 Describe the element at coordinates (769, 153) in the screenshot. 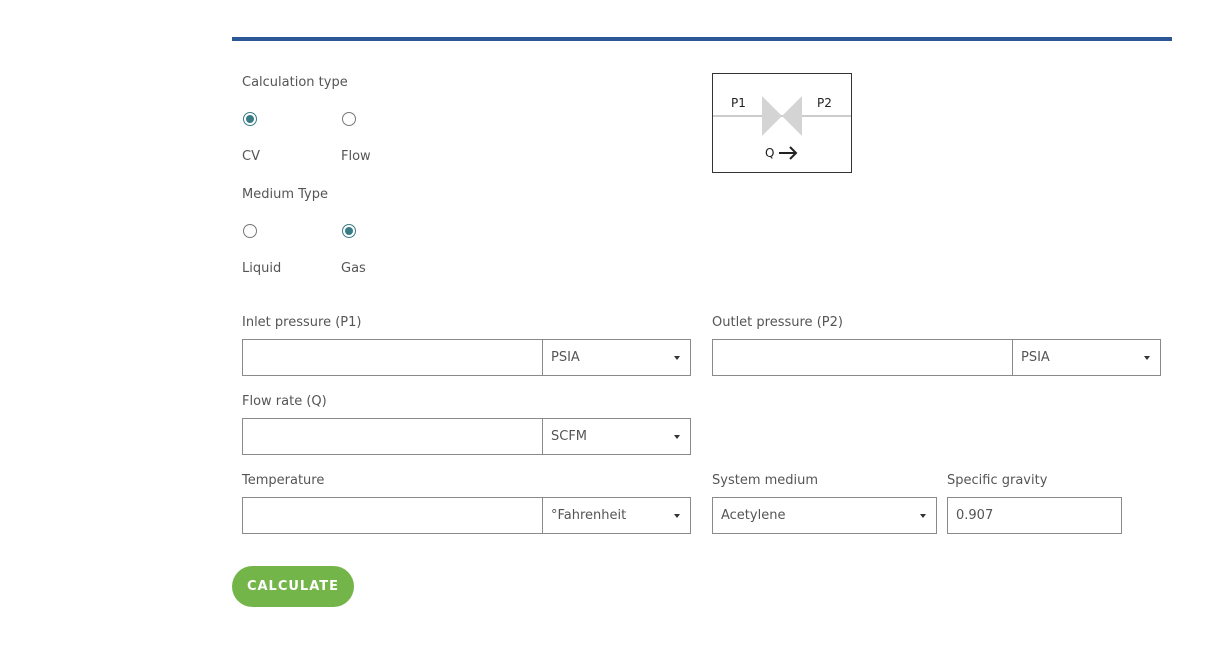

I see `q-label: Q` at that location.